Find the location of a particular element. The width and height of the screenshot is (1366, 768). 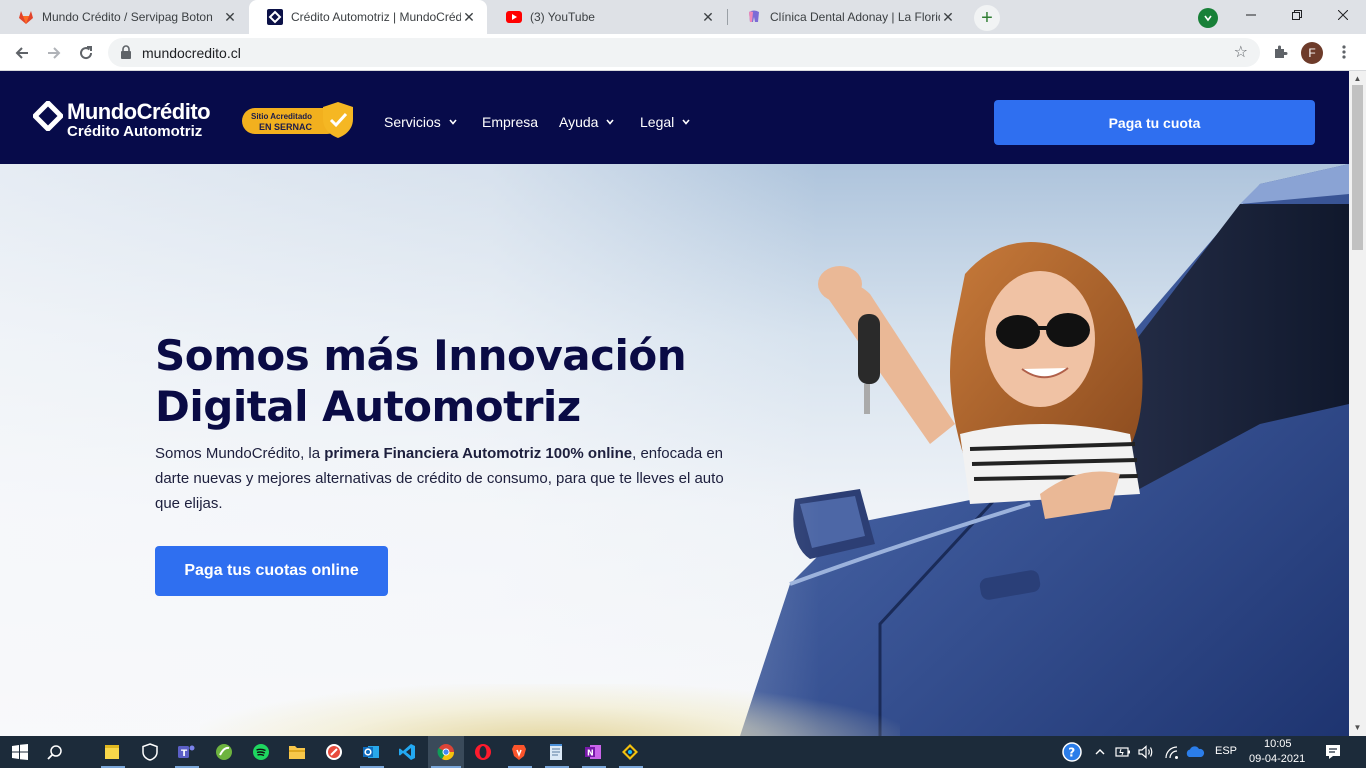

nav-ayuda: Ayuda is located at coordinates (587, 122).